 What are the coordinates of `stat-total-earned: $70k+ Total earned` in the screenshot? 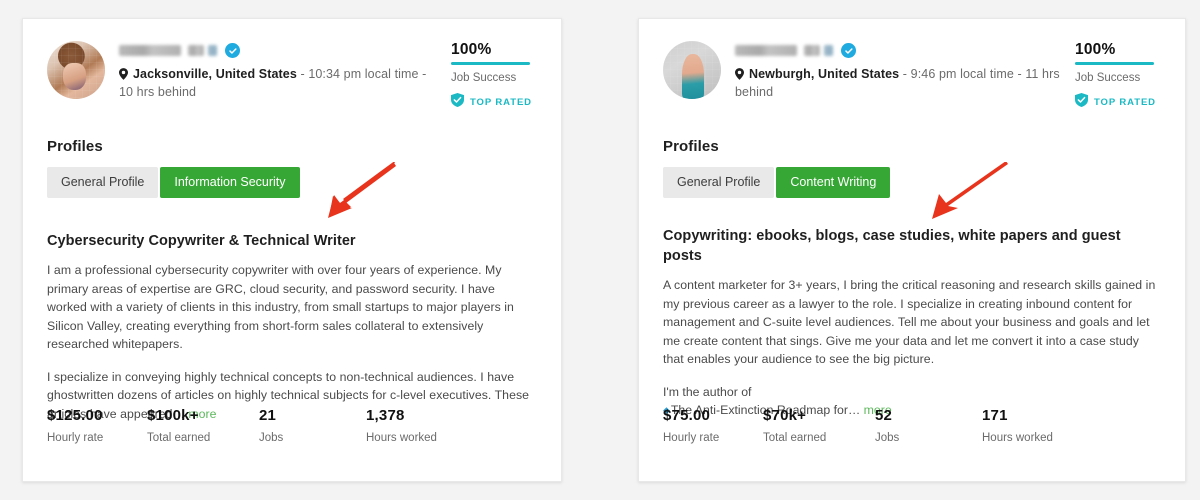 It's located at (819, 426).